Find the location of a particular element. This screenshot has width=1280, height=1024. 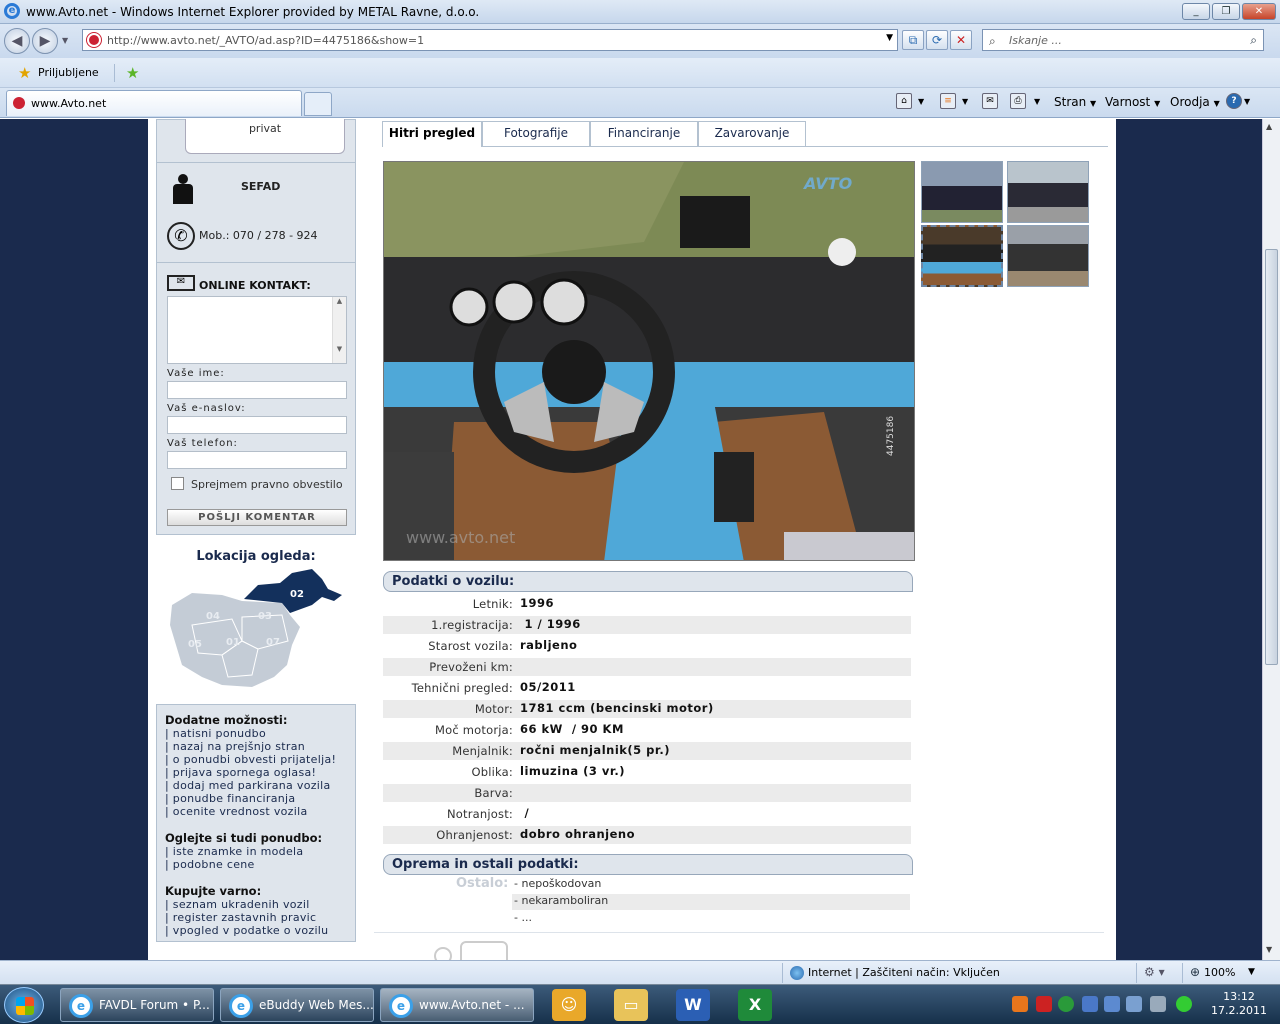

link-stolen-vehicles: | seznam ukradenih vozil is located at coordinates (260, 904).